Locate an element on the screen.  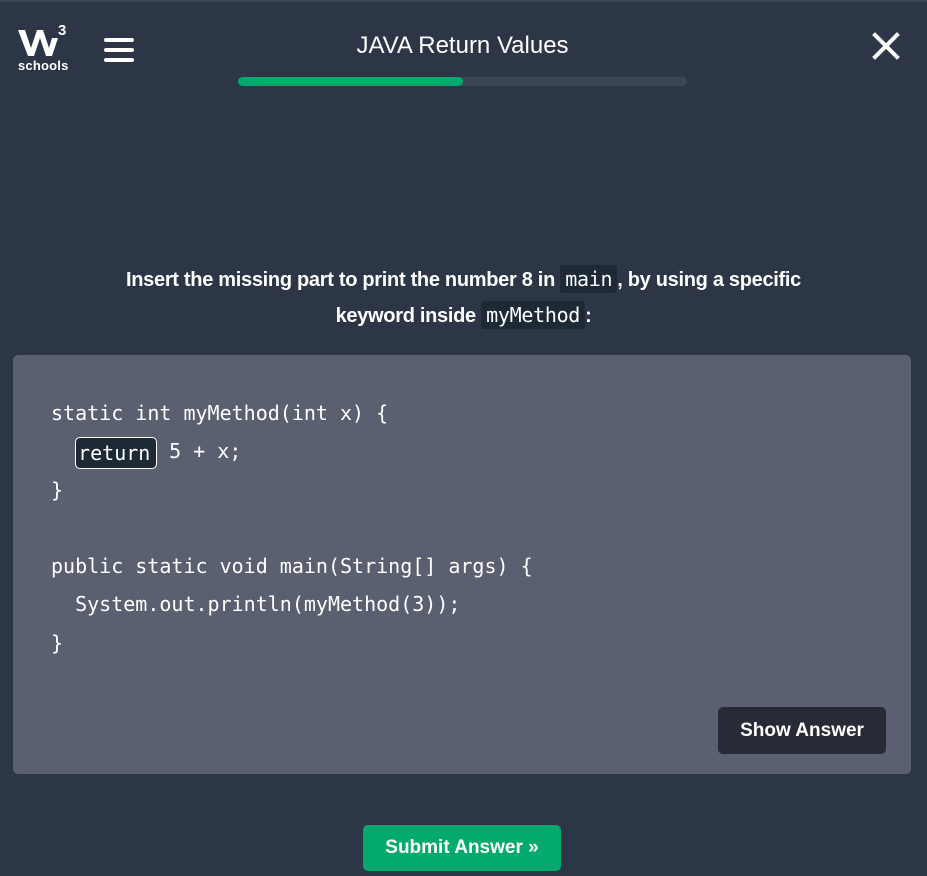
submit-answer-button: Submit Answer » is located at coordinates (462, 848).